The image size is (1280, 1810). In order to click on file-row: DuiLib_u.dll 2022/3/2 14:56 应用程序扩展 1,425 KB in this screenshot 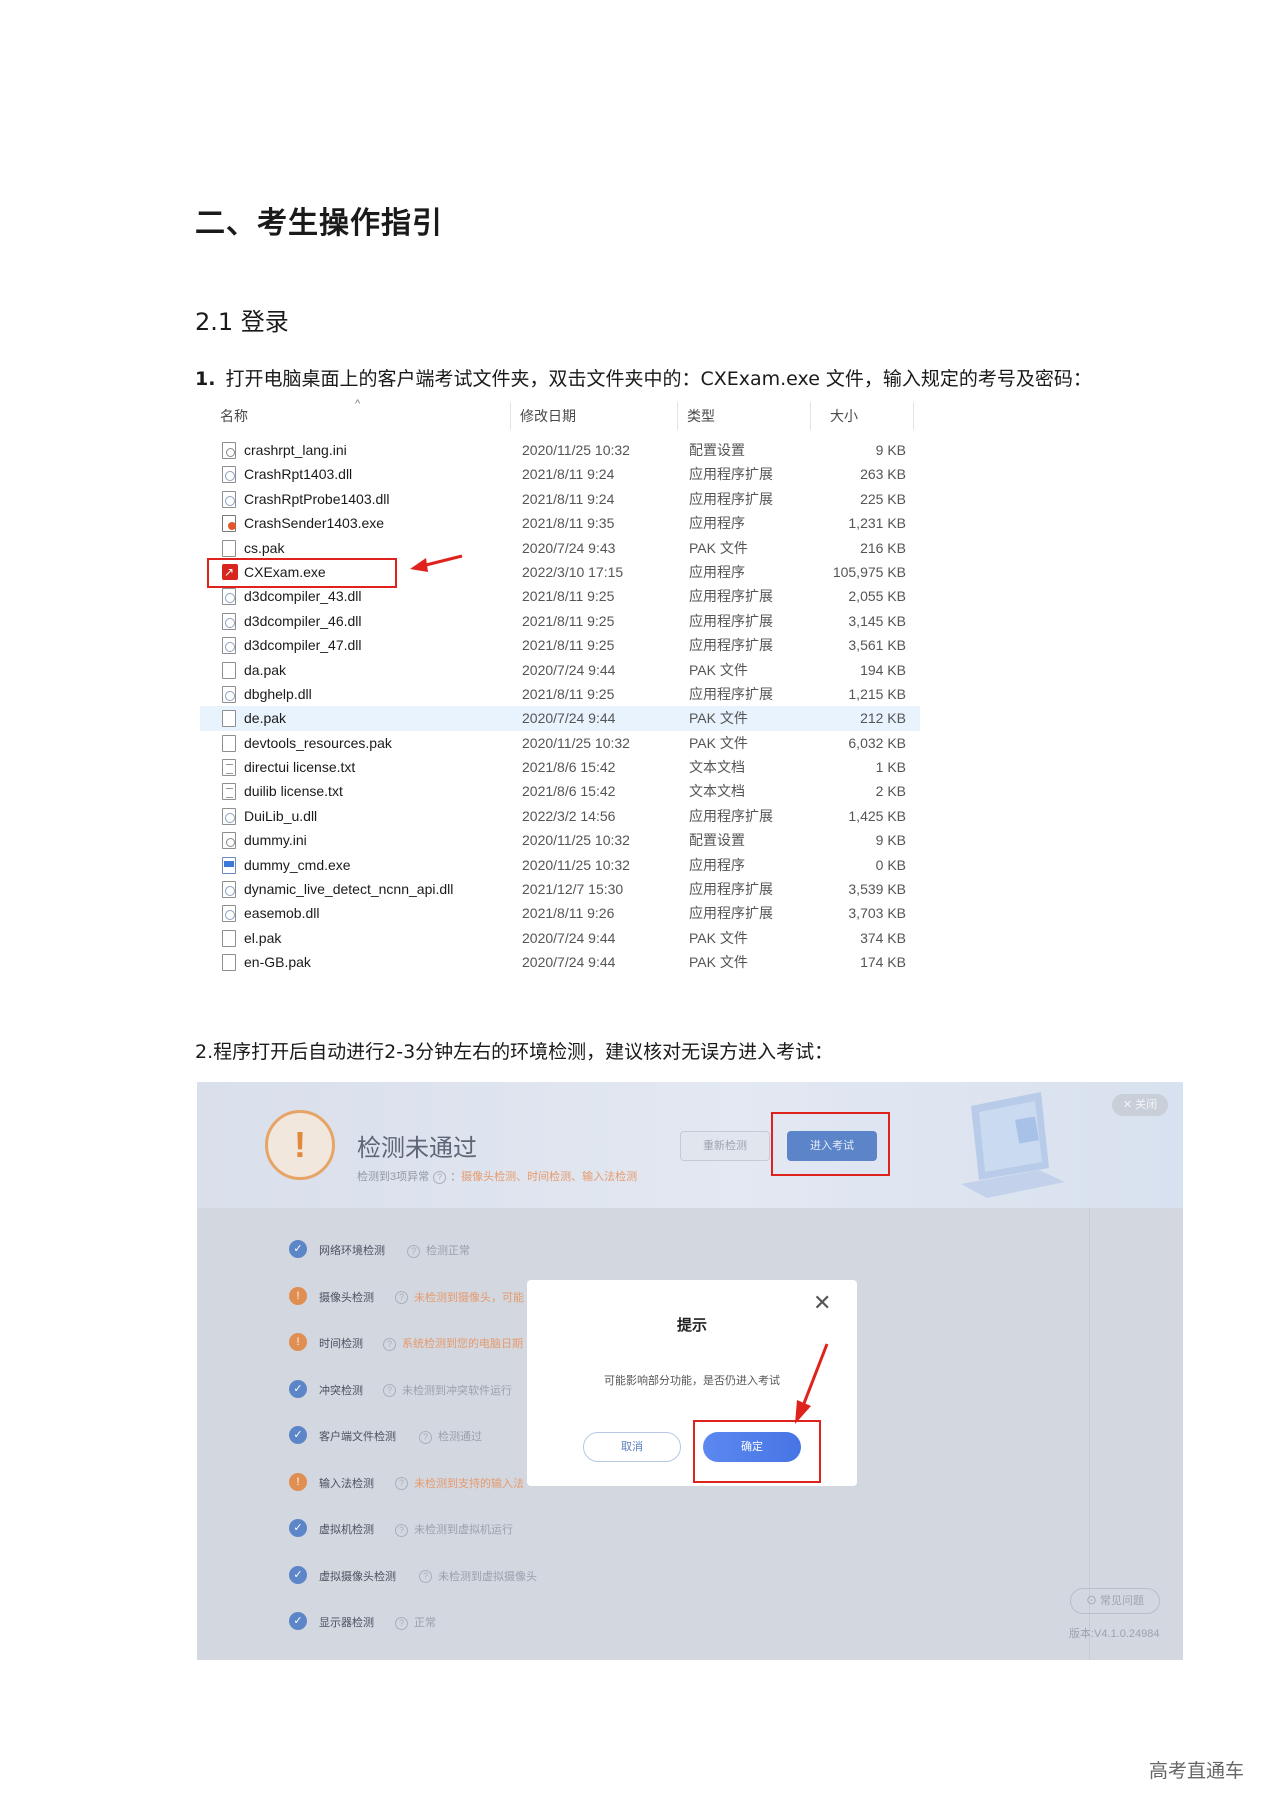, I will do `click(560, 816)`.